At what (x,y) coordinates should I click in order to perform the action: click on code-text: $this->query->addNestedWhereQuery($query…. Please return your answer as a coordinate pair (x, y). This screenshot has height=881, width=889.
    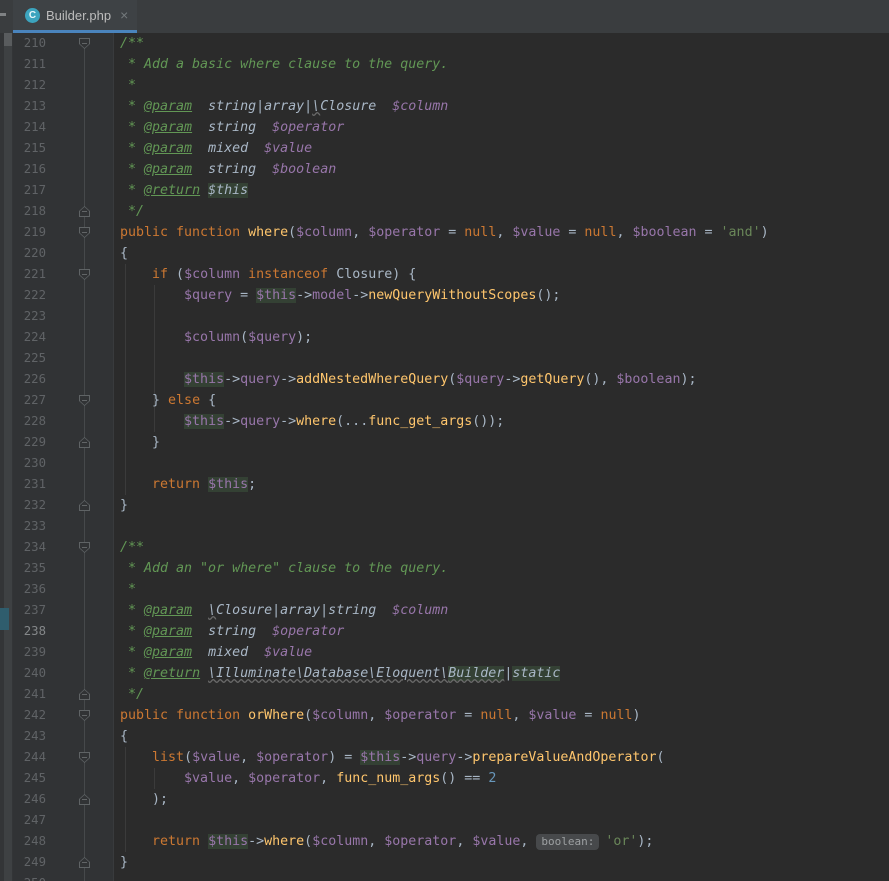
    Looking at the image, I should click on (440, 379).